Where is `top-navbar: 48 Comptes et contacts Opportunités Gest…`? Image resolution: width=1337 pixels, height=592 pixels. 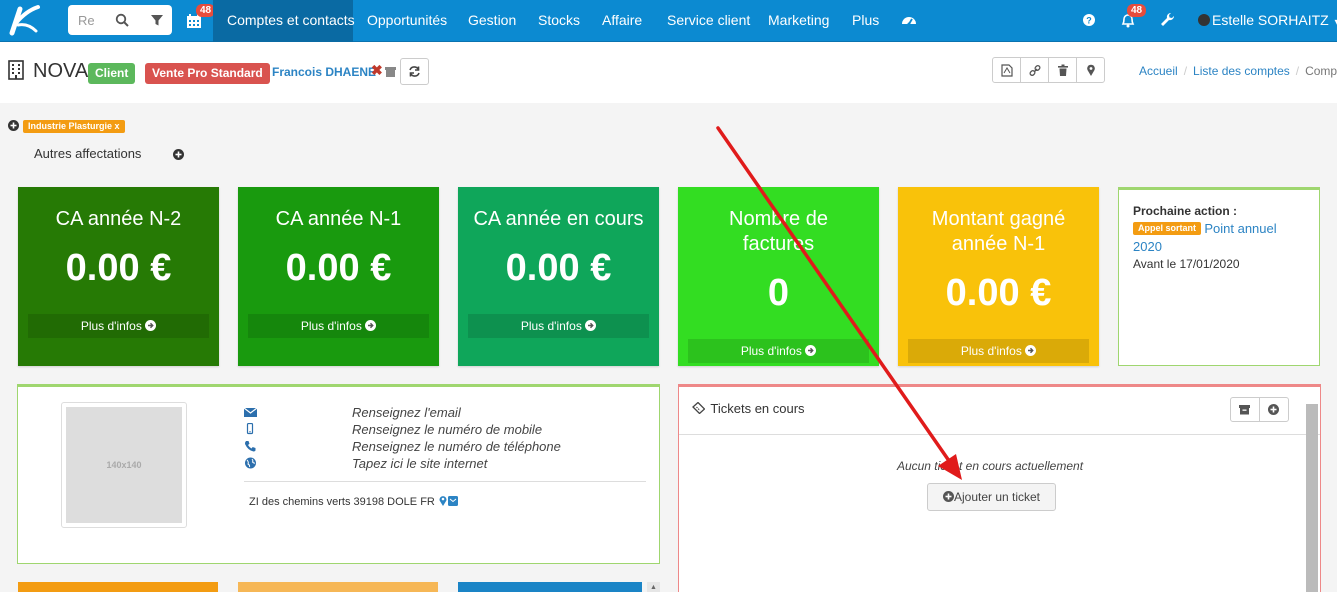 top-navbar: 48 Comptes et contacts Opportunités Gest… is located at coordinates (668, 21).